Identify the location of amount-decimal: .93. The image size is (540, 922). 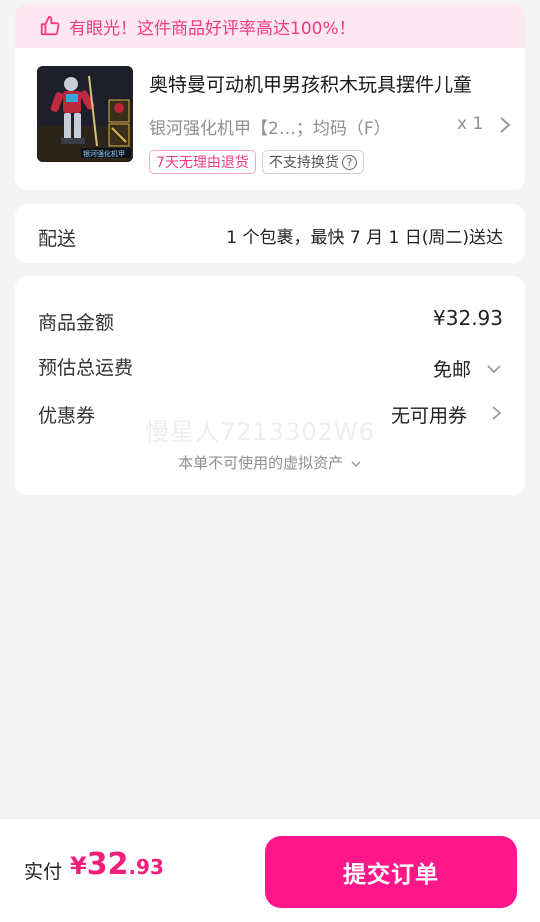
(146, 867).